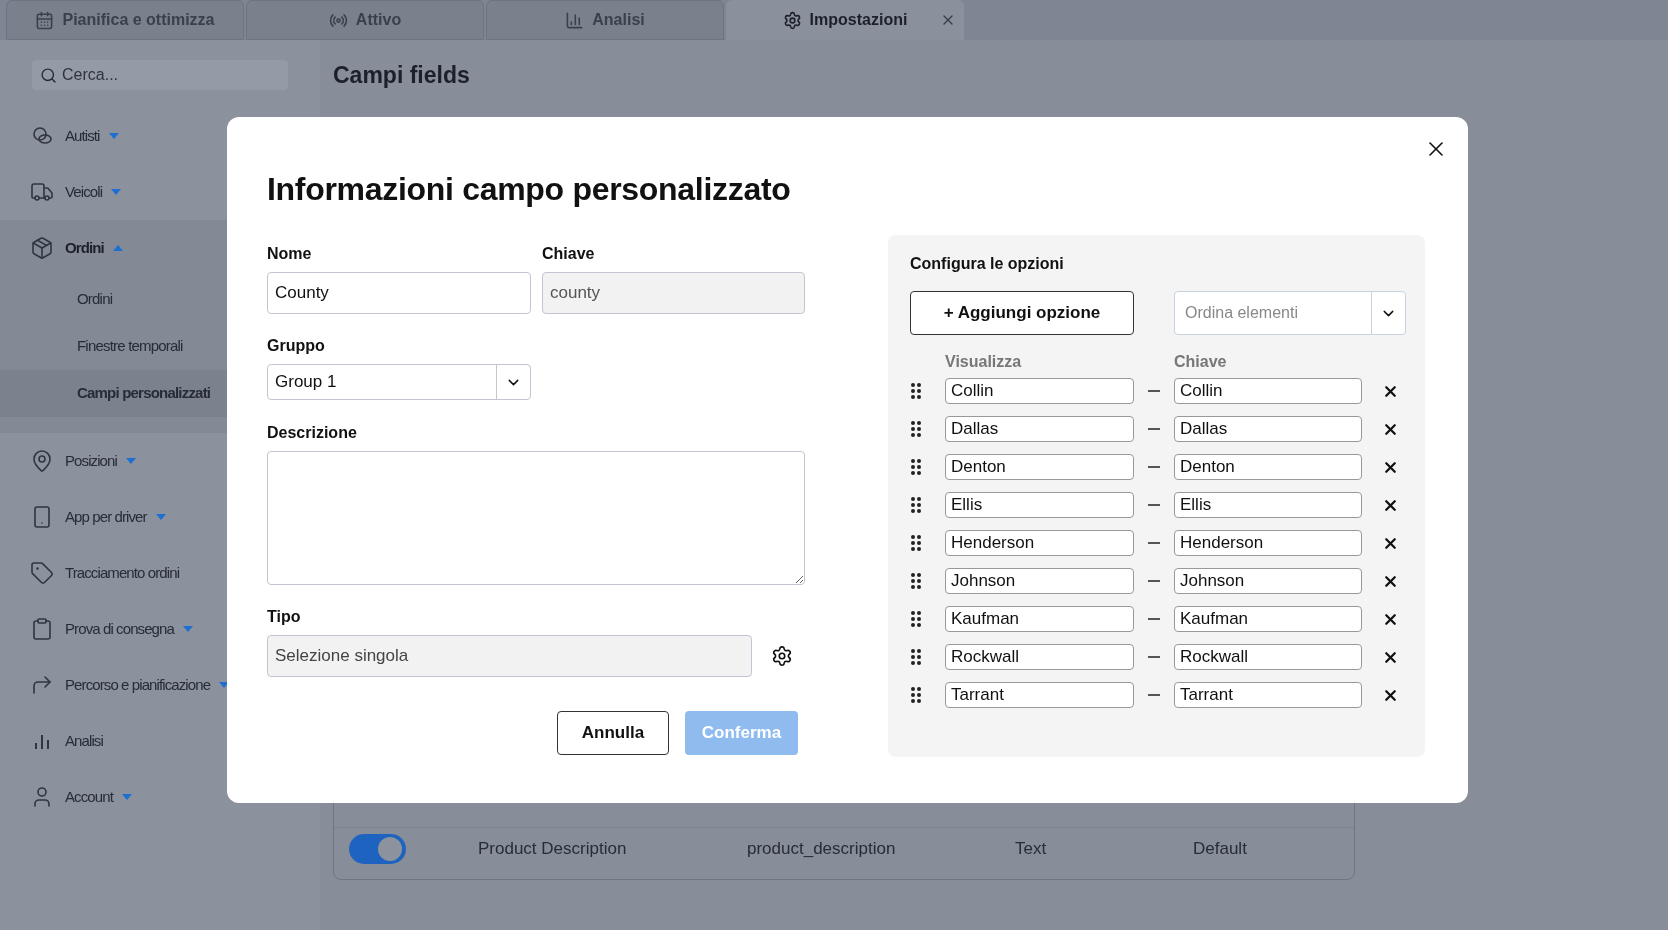  I want to click on table-cell-text: Default, so click(1220, 849).